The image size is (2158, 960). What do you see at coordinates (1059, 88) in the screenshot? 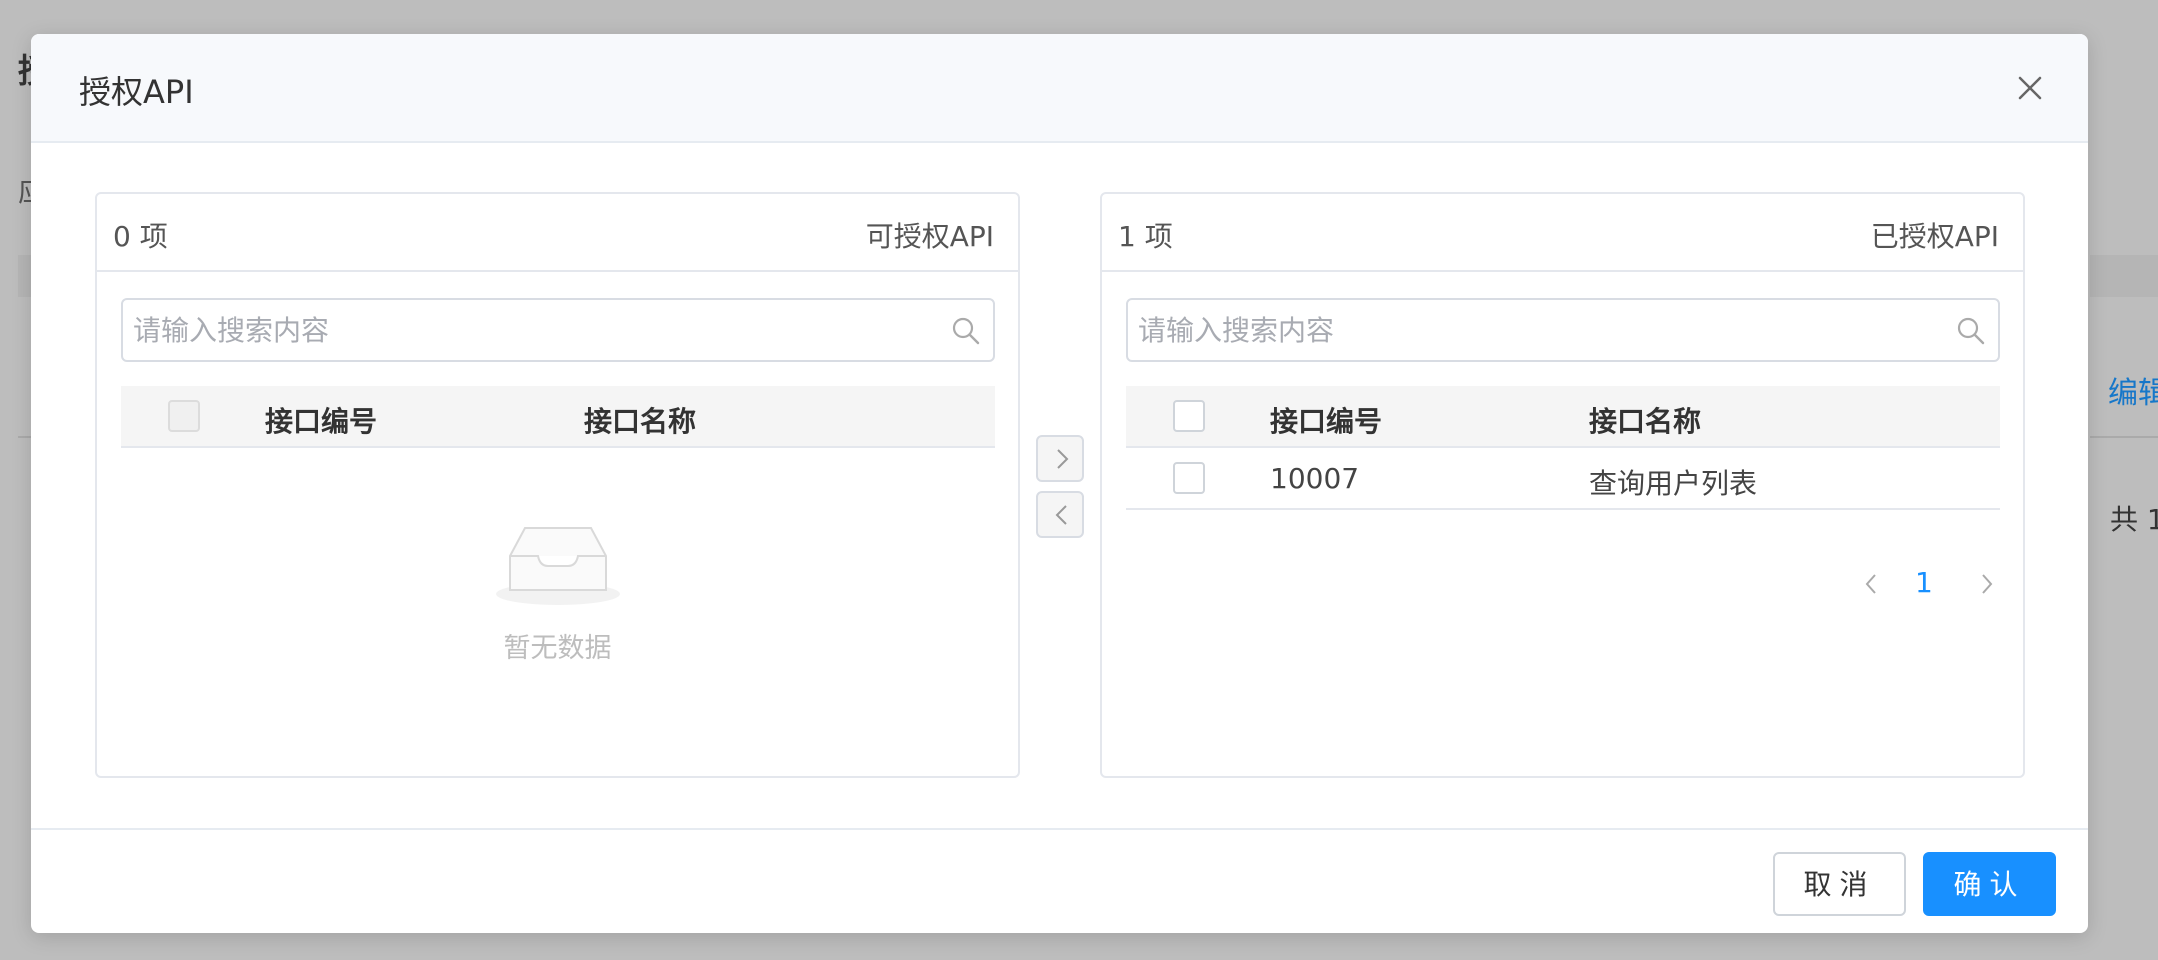
I see `modal-header: 授权API` at bounding box center [1059, 88].